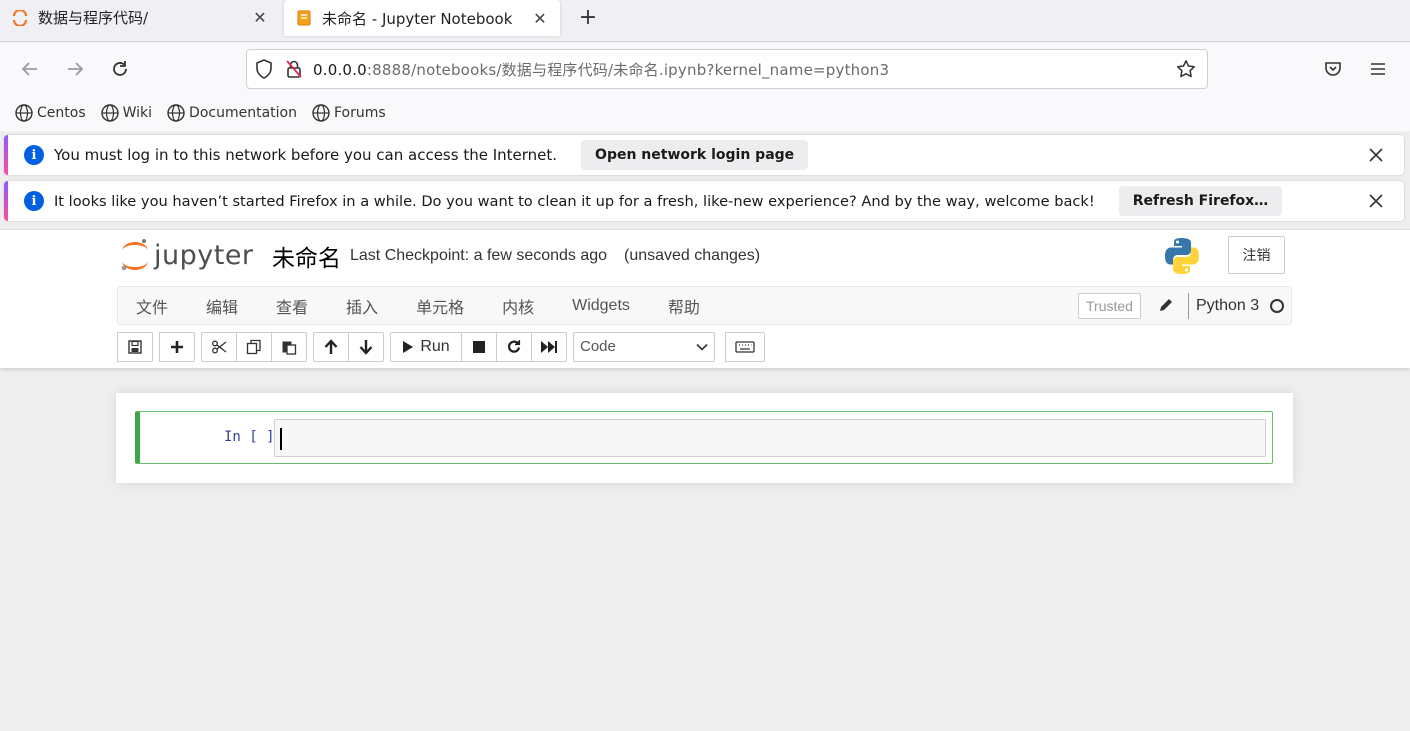 The height and width of the screenshot is (731, 1410). I want to click on save-icon, so click(135, 346).